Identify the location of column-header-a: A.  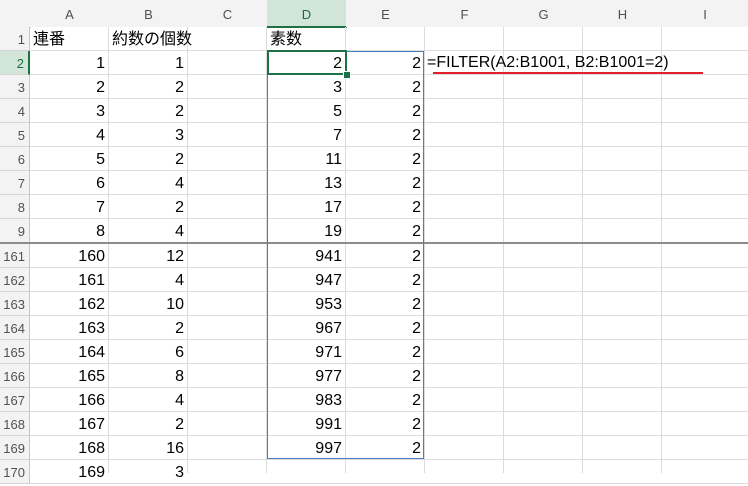
(70, 13).